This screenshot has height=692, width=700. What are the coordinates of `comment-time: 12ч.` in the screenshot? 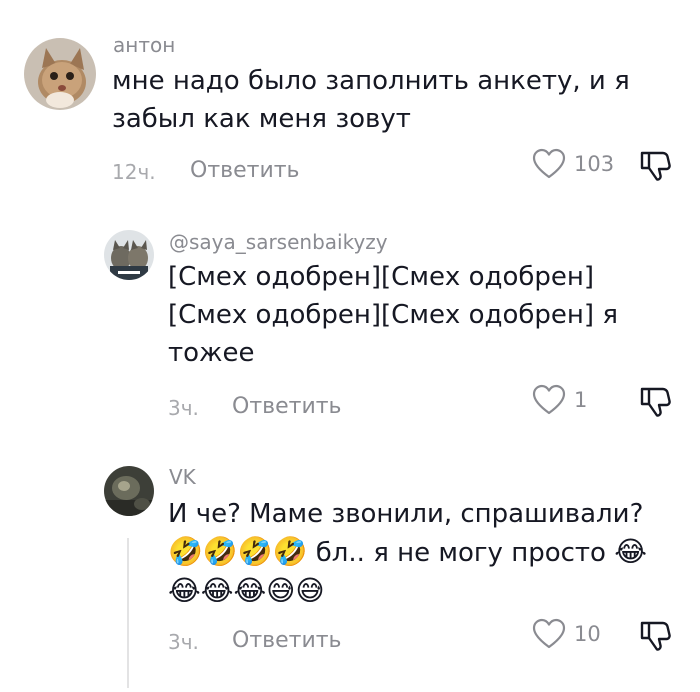 It's located at (134, 172).